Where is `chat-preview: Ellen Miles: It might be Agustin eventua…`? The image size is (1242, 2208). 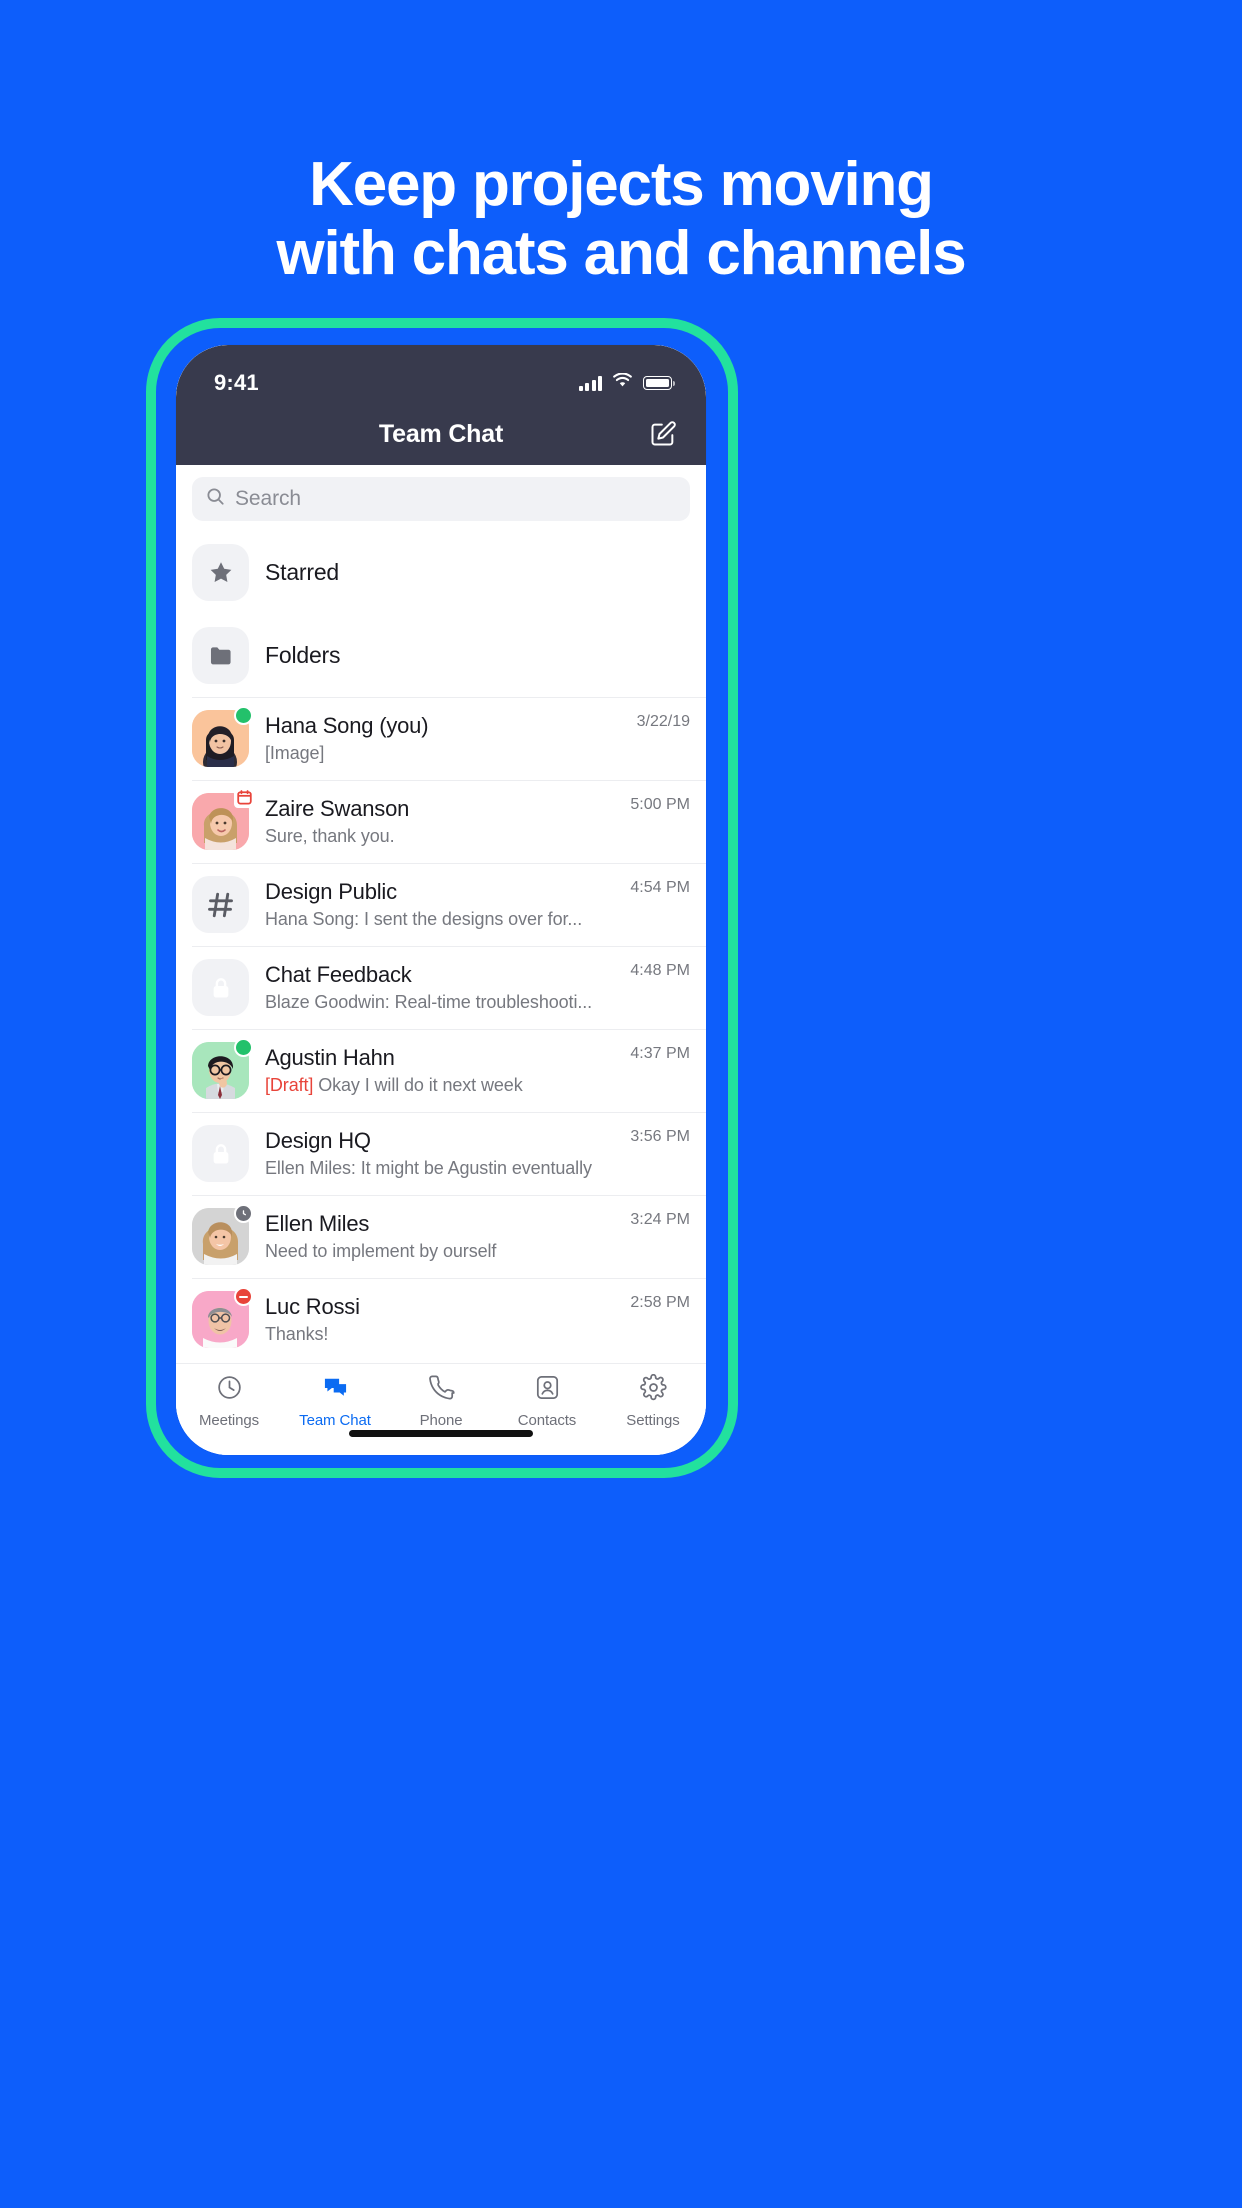
chat-preview: Ellen Miles: It might be Agustin eventua… is located at coordinates (428, 1168).